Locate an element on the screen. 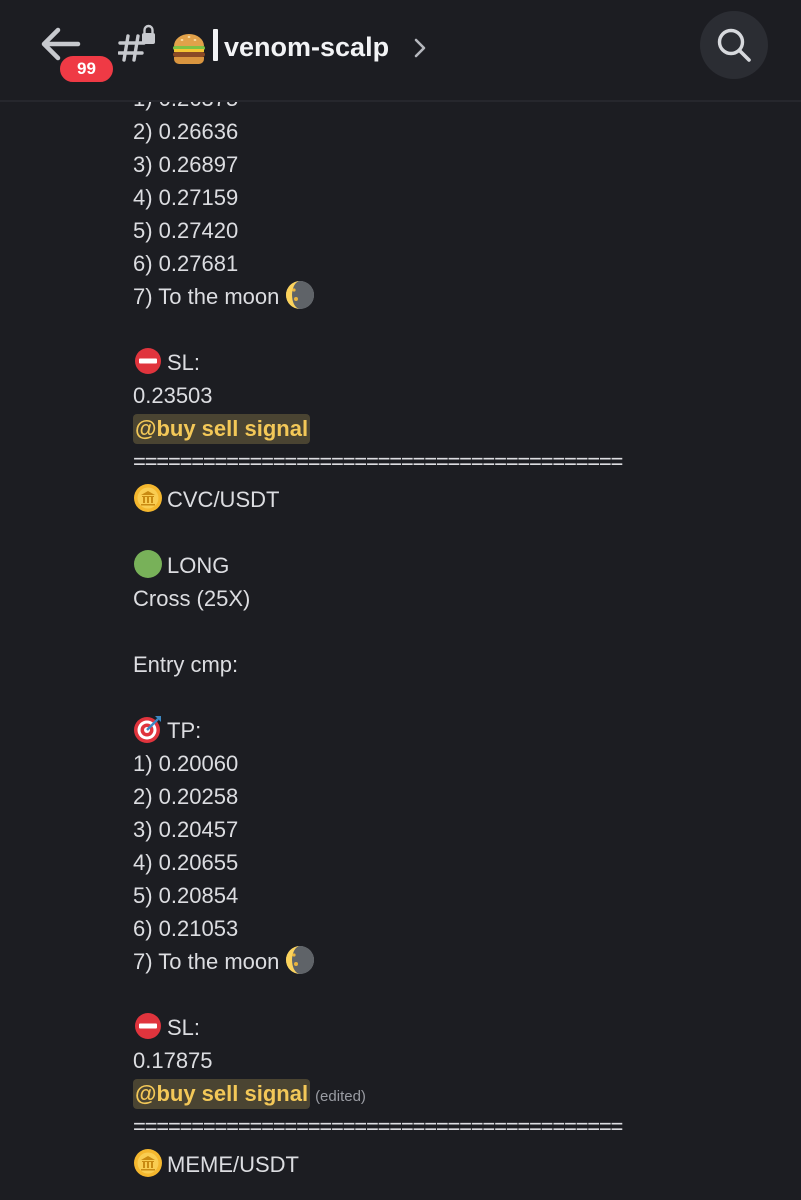  tp-line: 5) 0.27420 is located at coordinates (186, 230).